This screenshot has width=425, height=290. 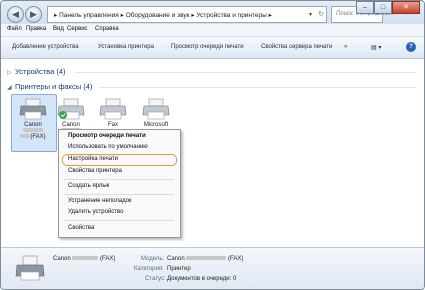 I want to click on help-icon: ?, so click(x=411, y=47).